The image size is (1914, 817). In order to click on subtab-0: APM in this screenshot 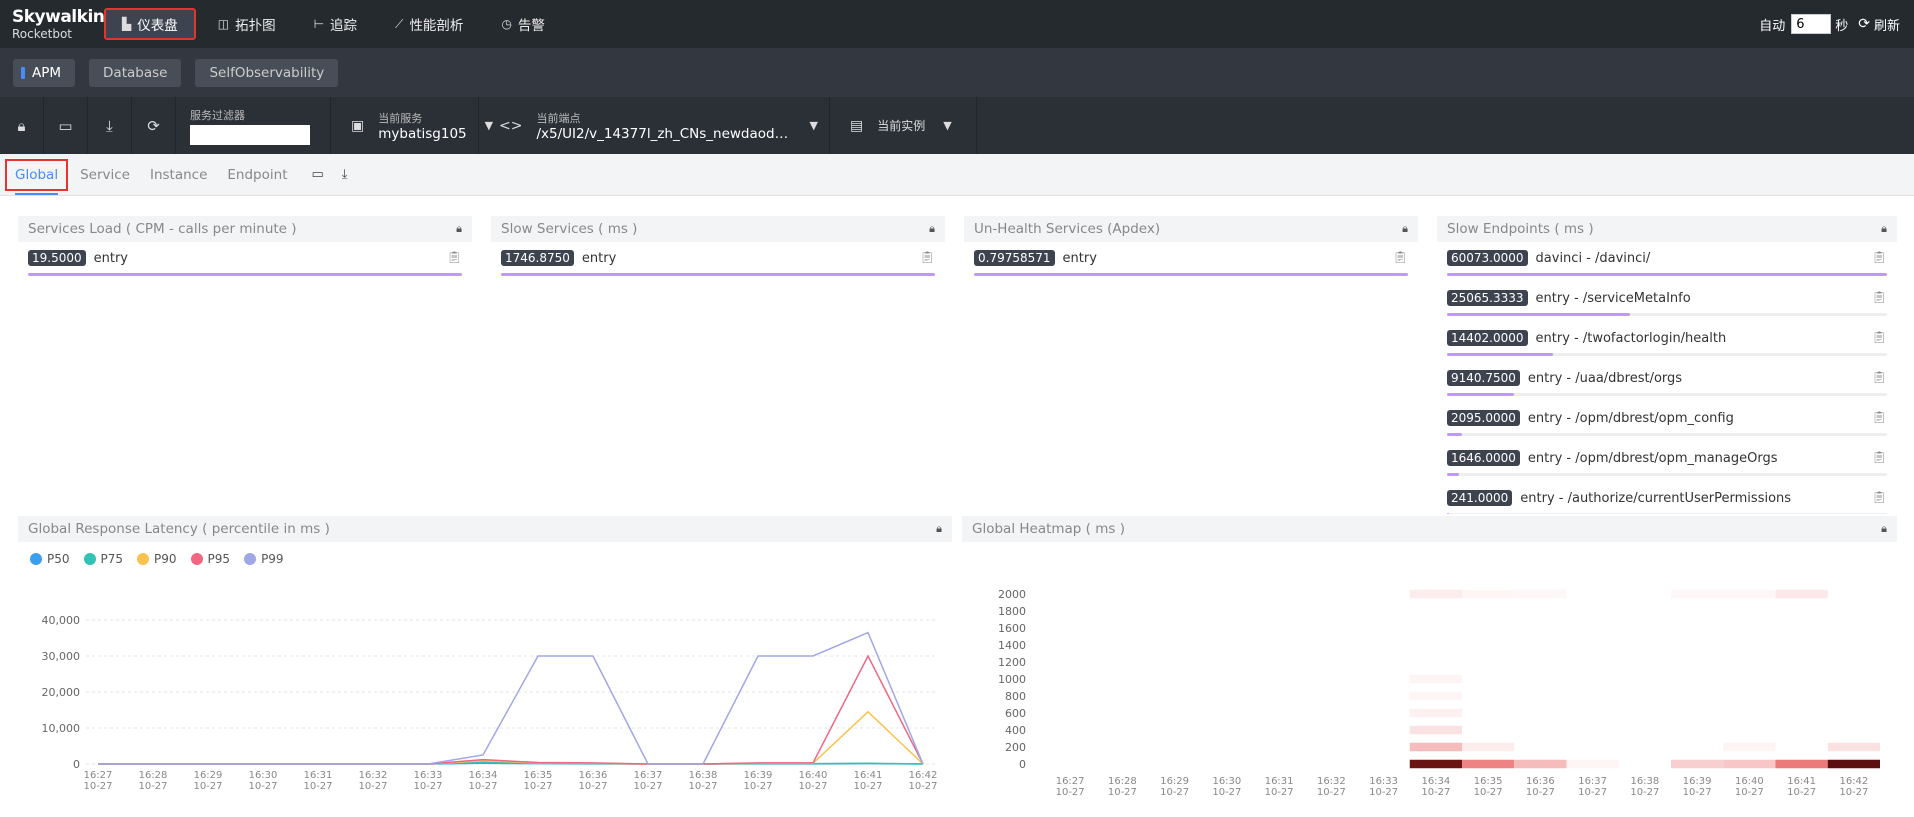, I will do `click(44, 72)`.